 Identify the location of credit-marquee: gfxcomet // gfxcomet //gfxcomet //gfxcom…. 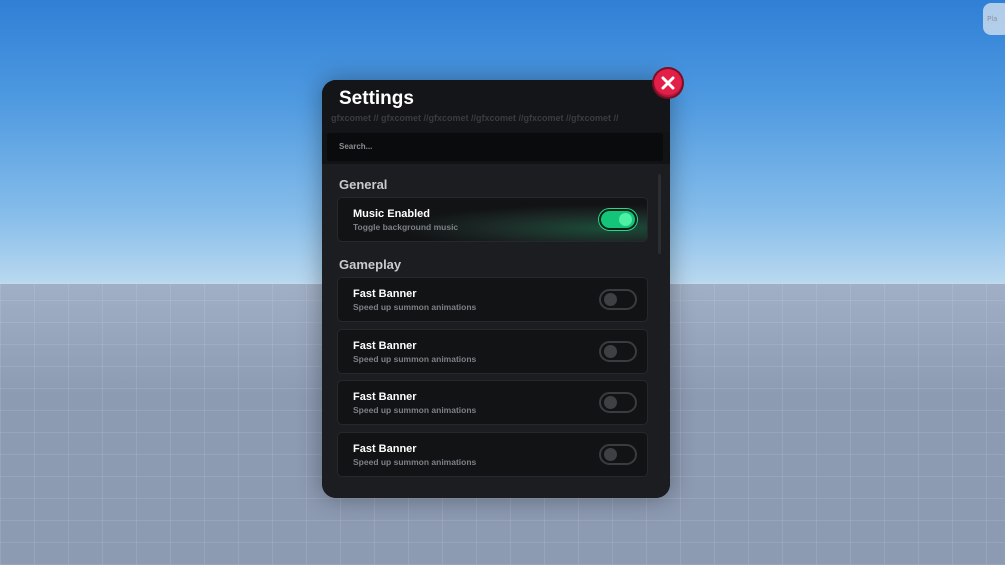
(475, 118).